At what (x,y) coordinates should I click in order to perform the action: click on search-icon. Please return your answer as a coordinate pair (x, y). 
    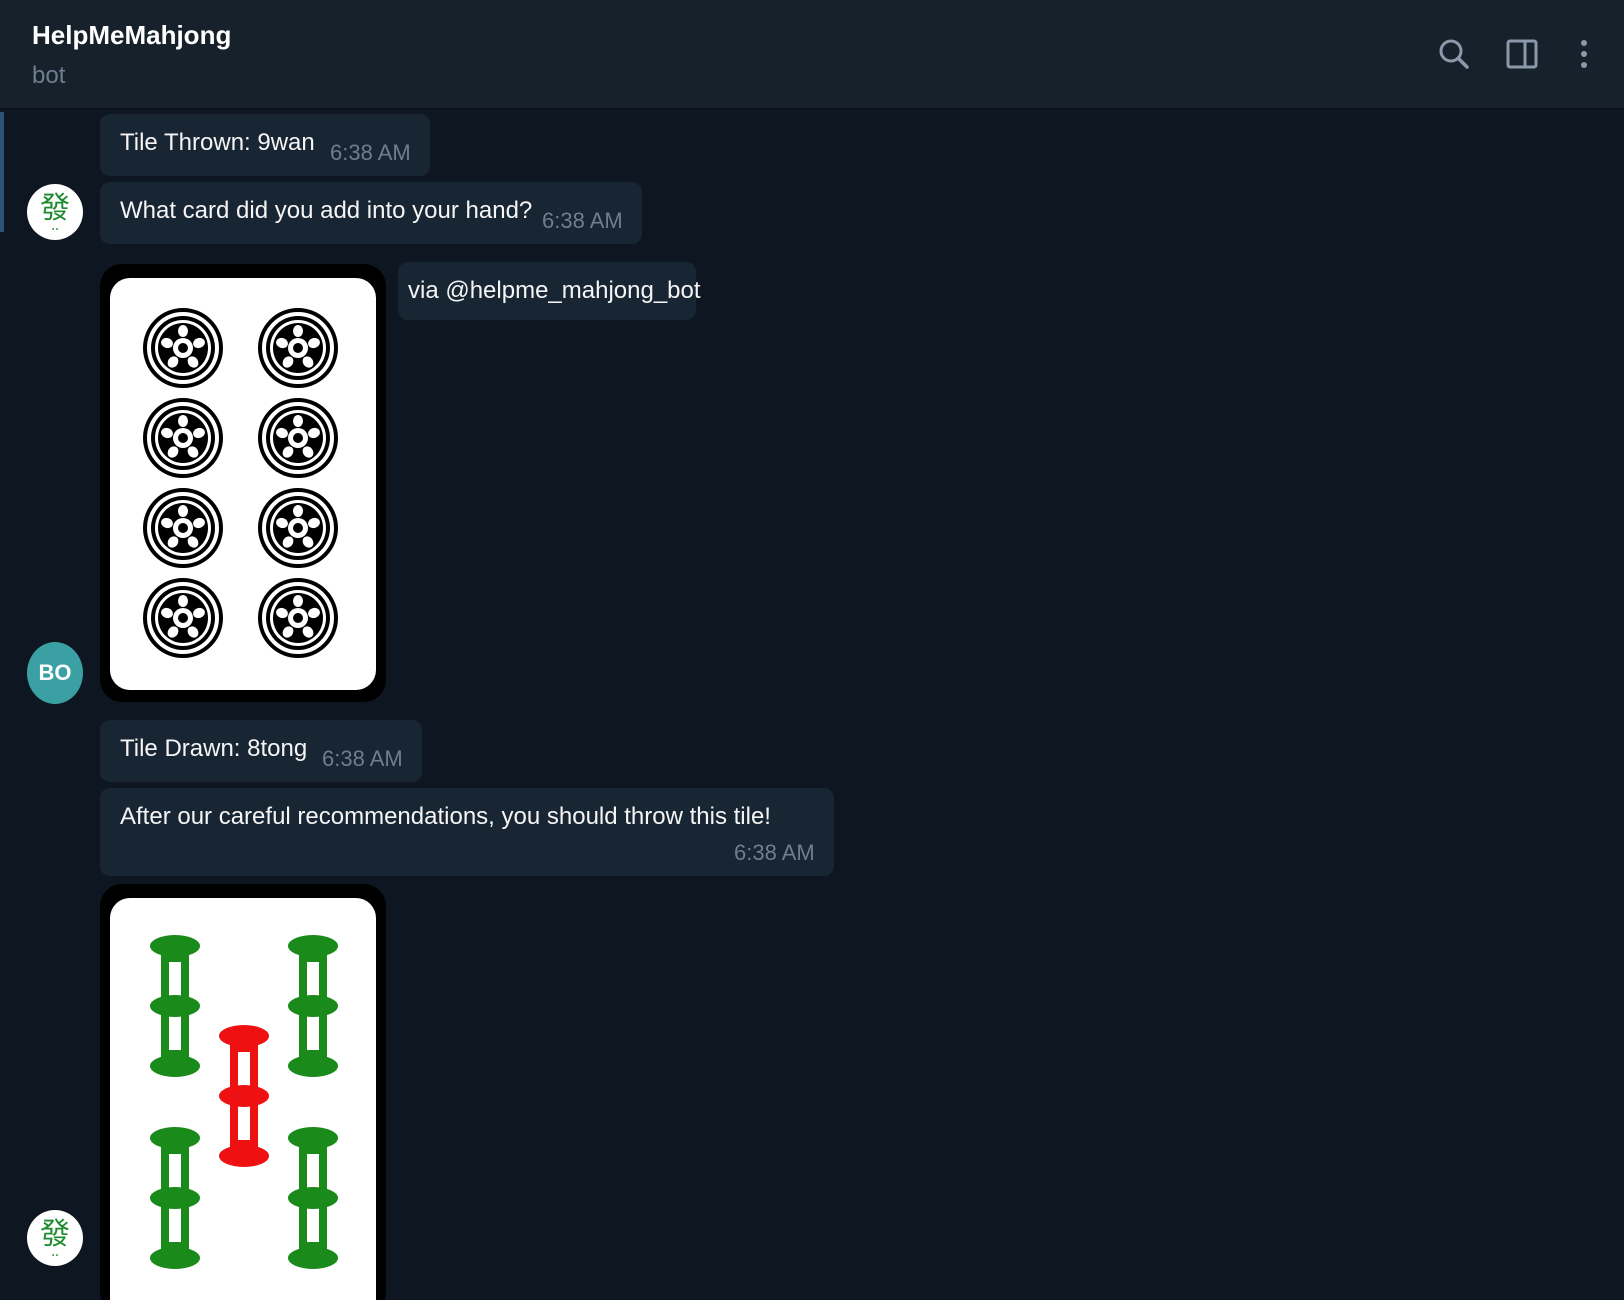
    Looking at the image, I should click on (1454, 54).